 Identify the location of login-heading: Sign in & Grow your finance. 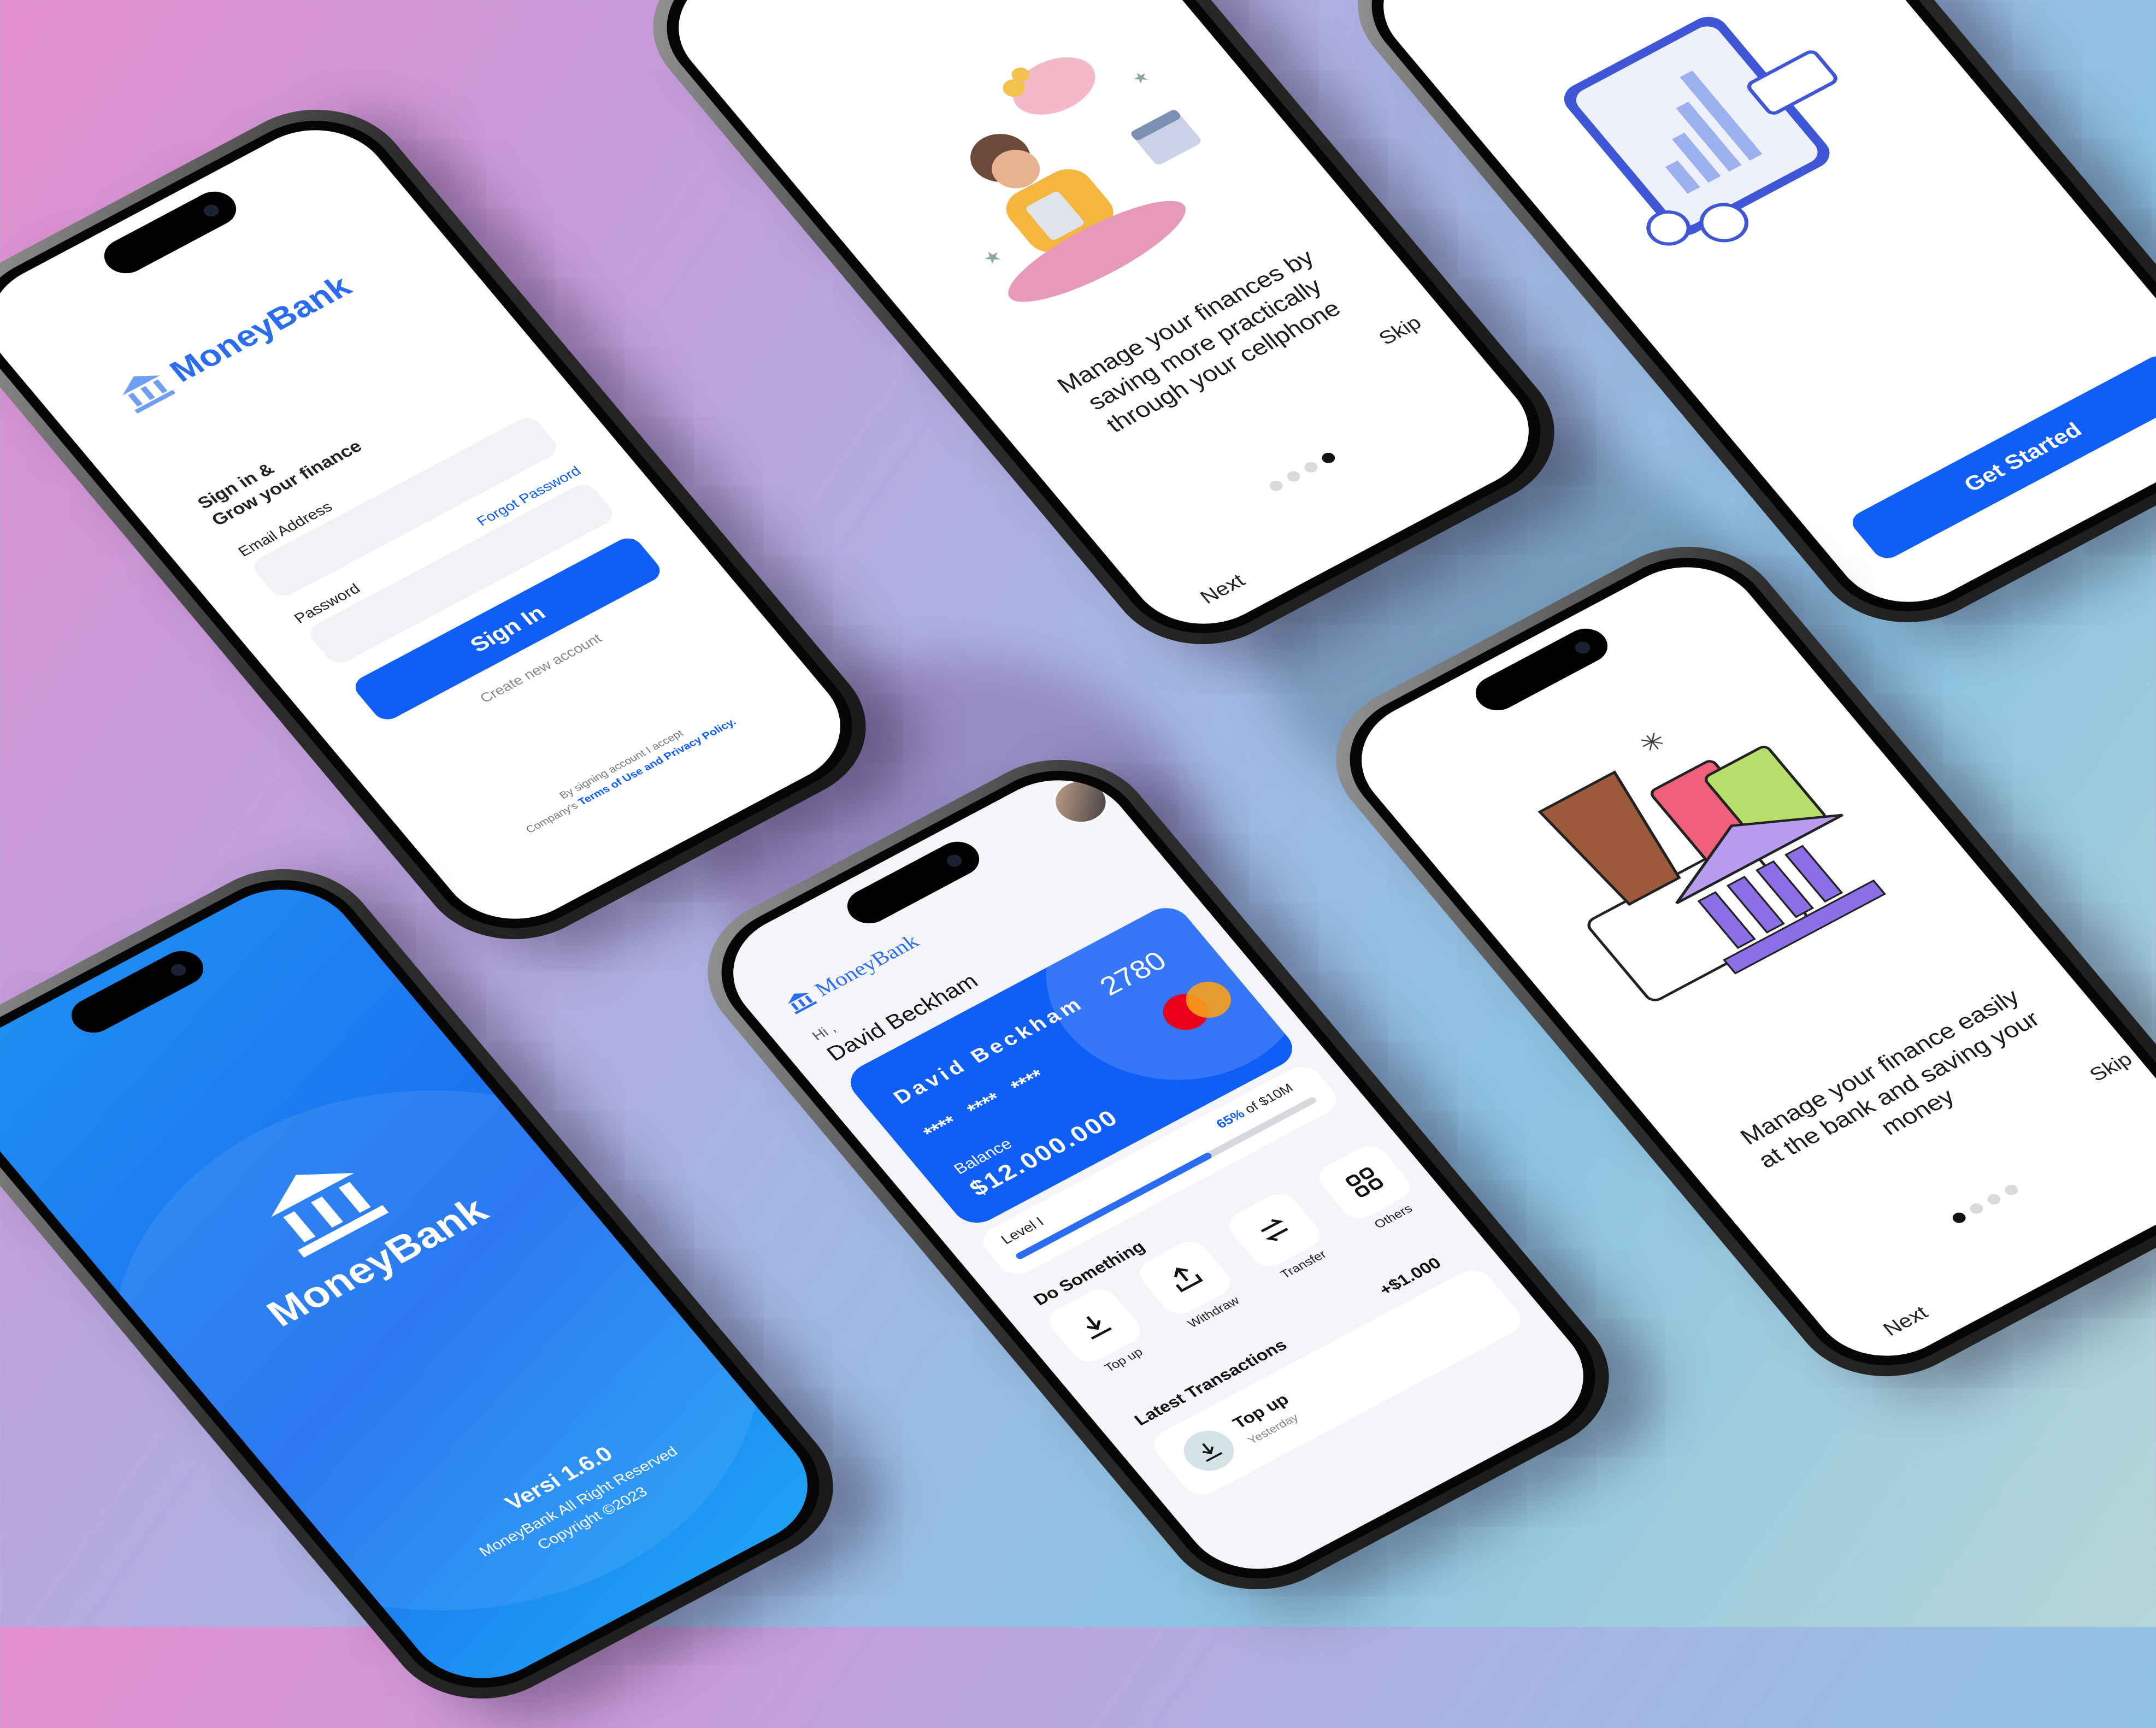
(280, 475).